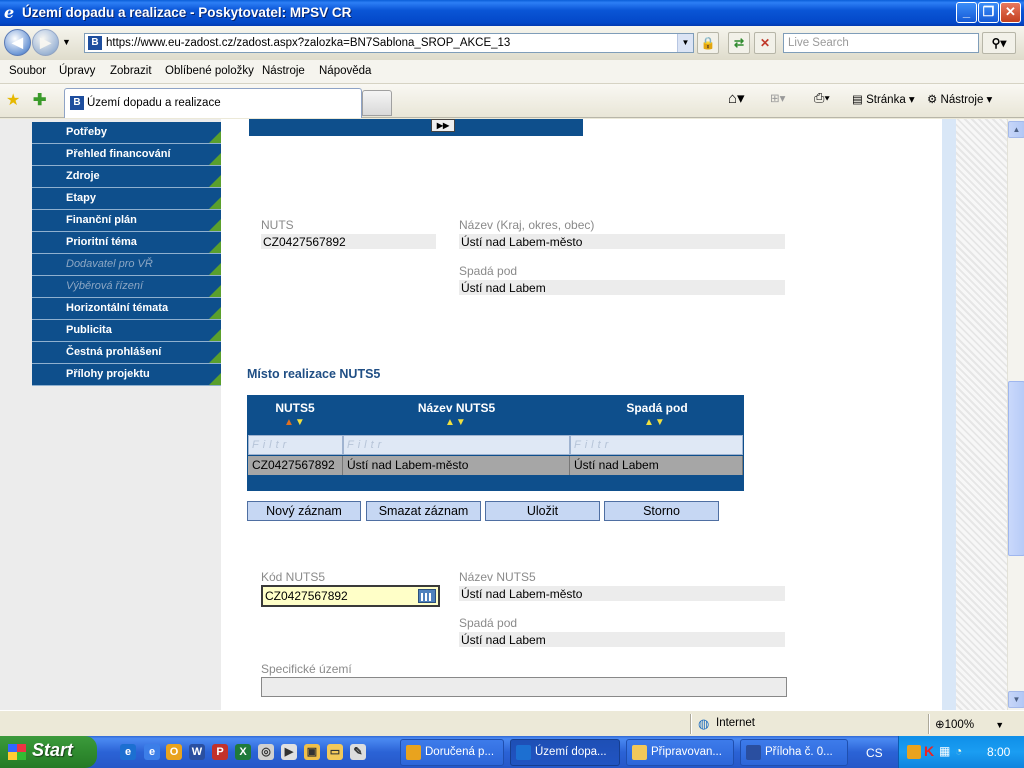  Describe the element at coordinates (456, 445) in the screenshot. I see `filter-name: Filtr` at that location.